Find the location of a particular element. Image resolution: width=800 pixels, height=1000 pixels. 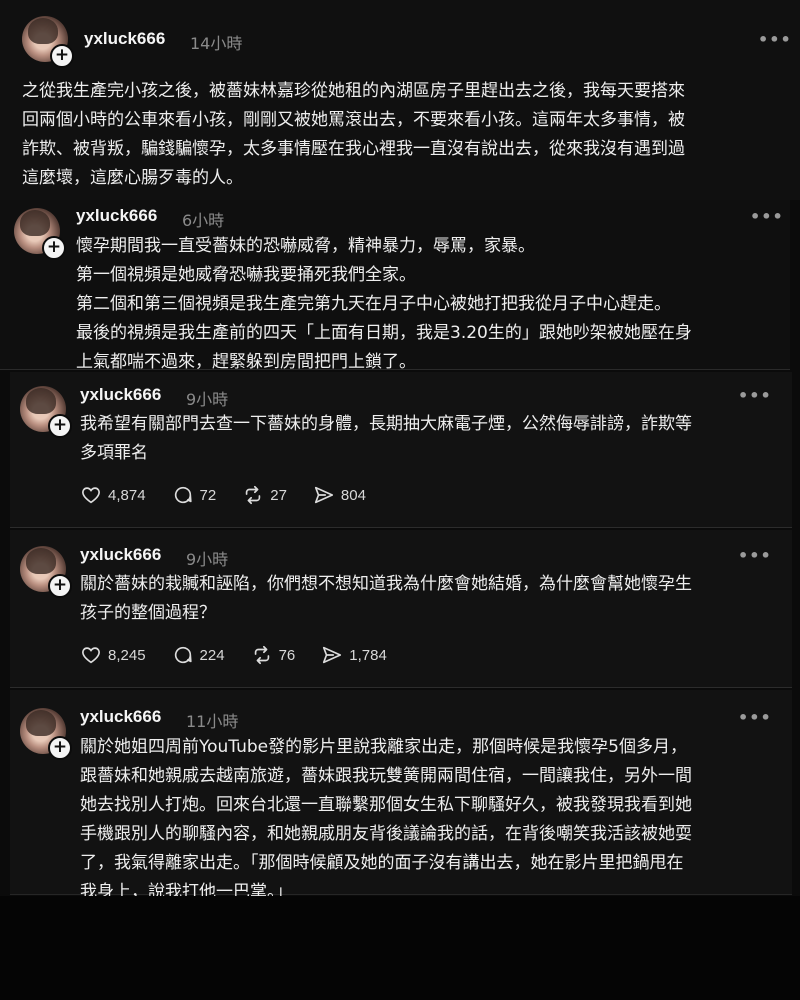

post-text-line: 最後的視頻是我生產前的四天「上面有日期，我是3.20生的」跟她吵架被她壓在身 is located at coordinates (384, 333).